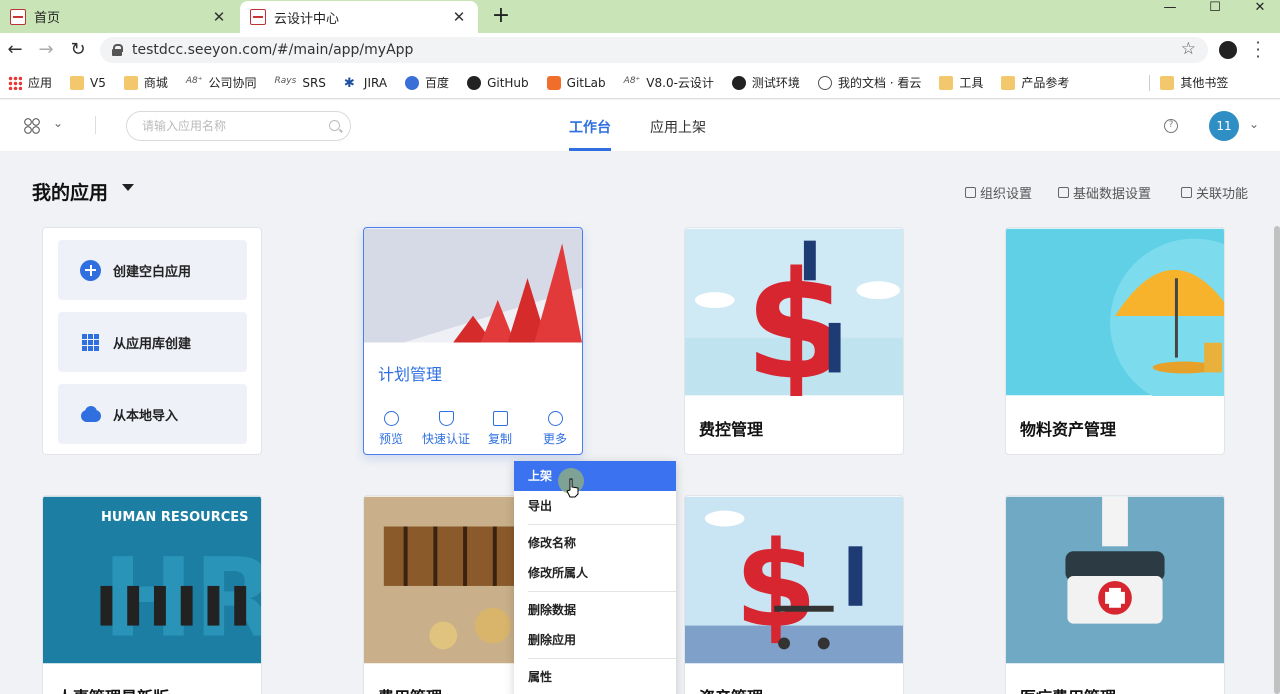 The width and height of the screenshot is (1280, 694). I want to click on browser-tab-design-center: 云设计中心 ✕, so click(359, 17).